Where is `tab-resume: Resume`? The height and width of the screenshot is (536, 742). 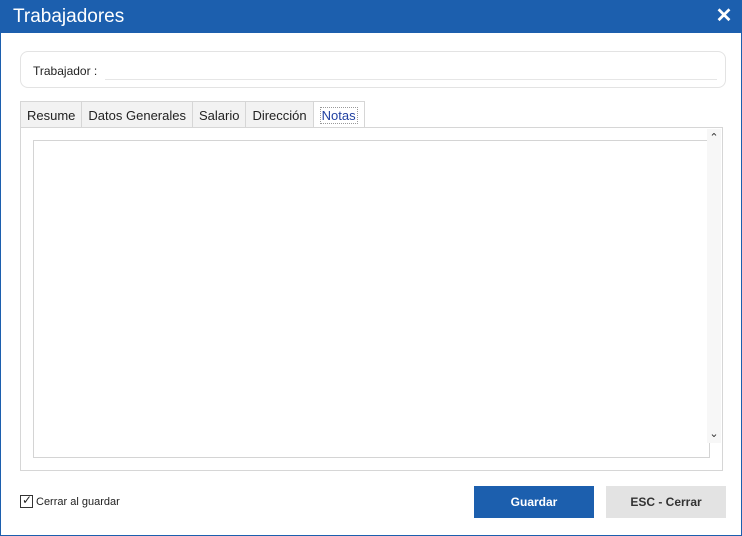
tab-resume: Resume is located at coordinates (51, 114).